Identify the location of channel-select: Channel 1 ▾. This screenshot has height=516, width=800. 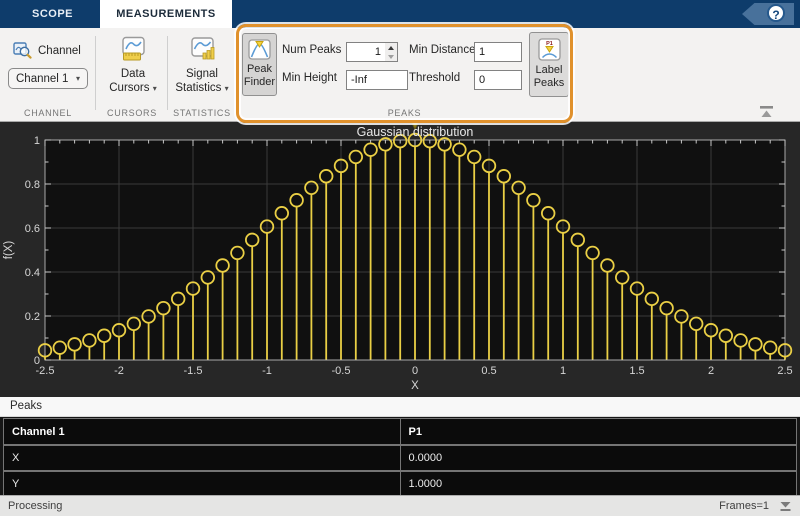
(48, 78).